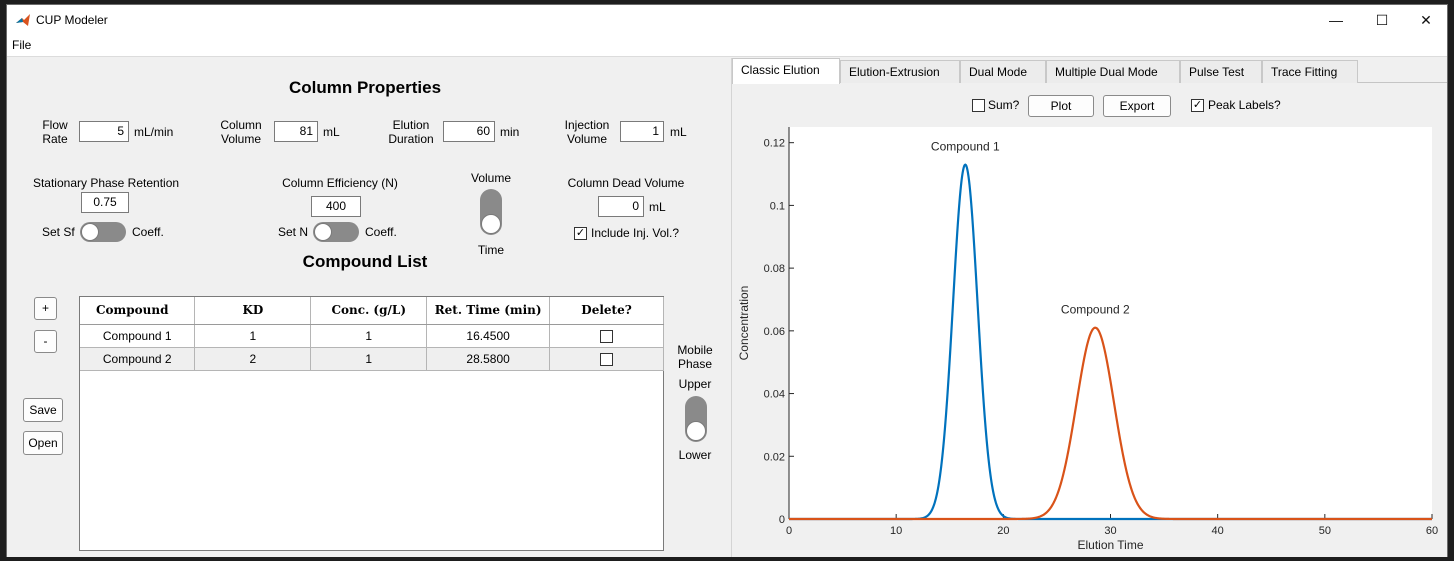 The image size is (1454, 561). Describe the element at coordinates (365, 261) in the screenshot. I see `compound-list-title: Compound List` at that location.